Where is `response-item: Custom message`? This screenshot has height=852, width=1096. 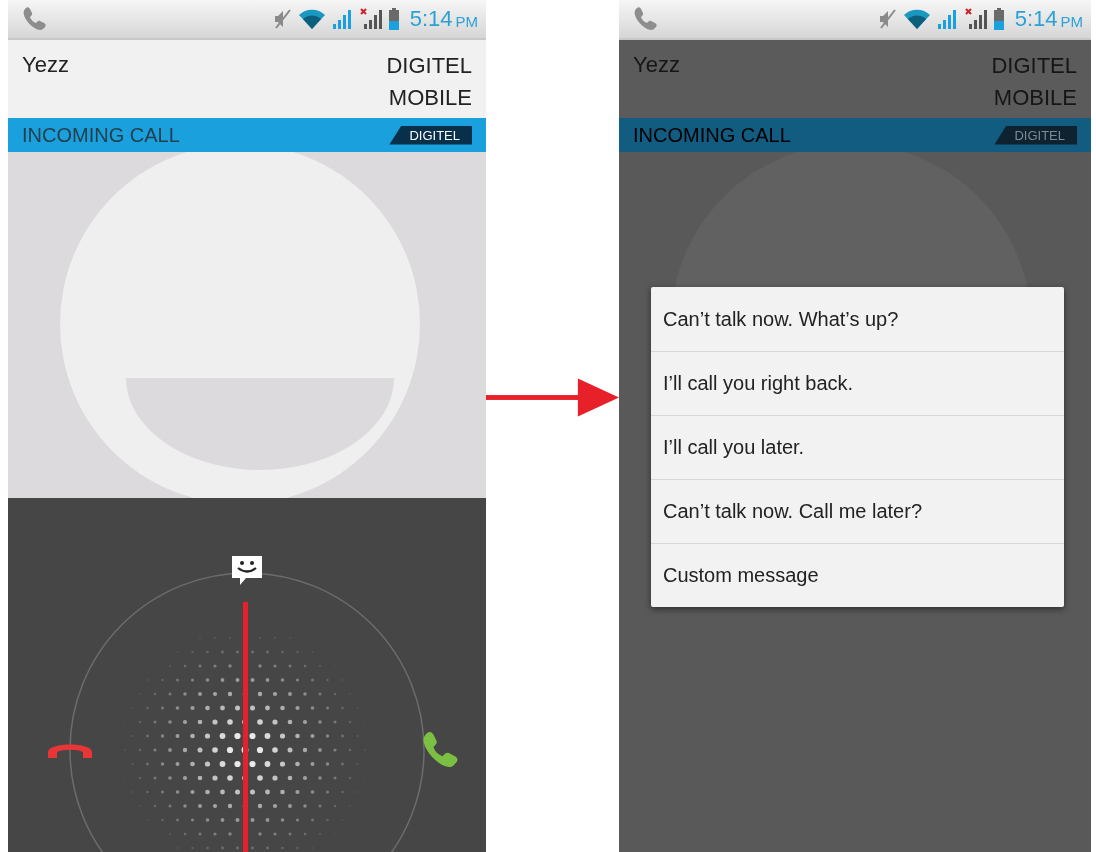
response-item: Custom message is located at coordinates (857, 575).